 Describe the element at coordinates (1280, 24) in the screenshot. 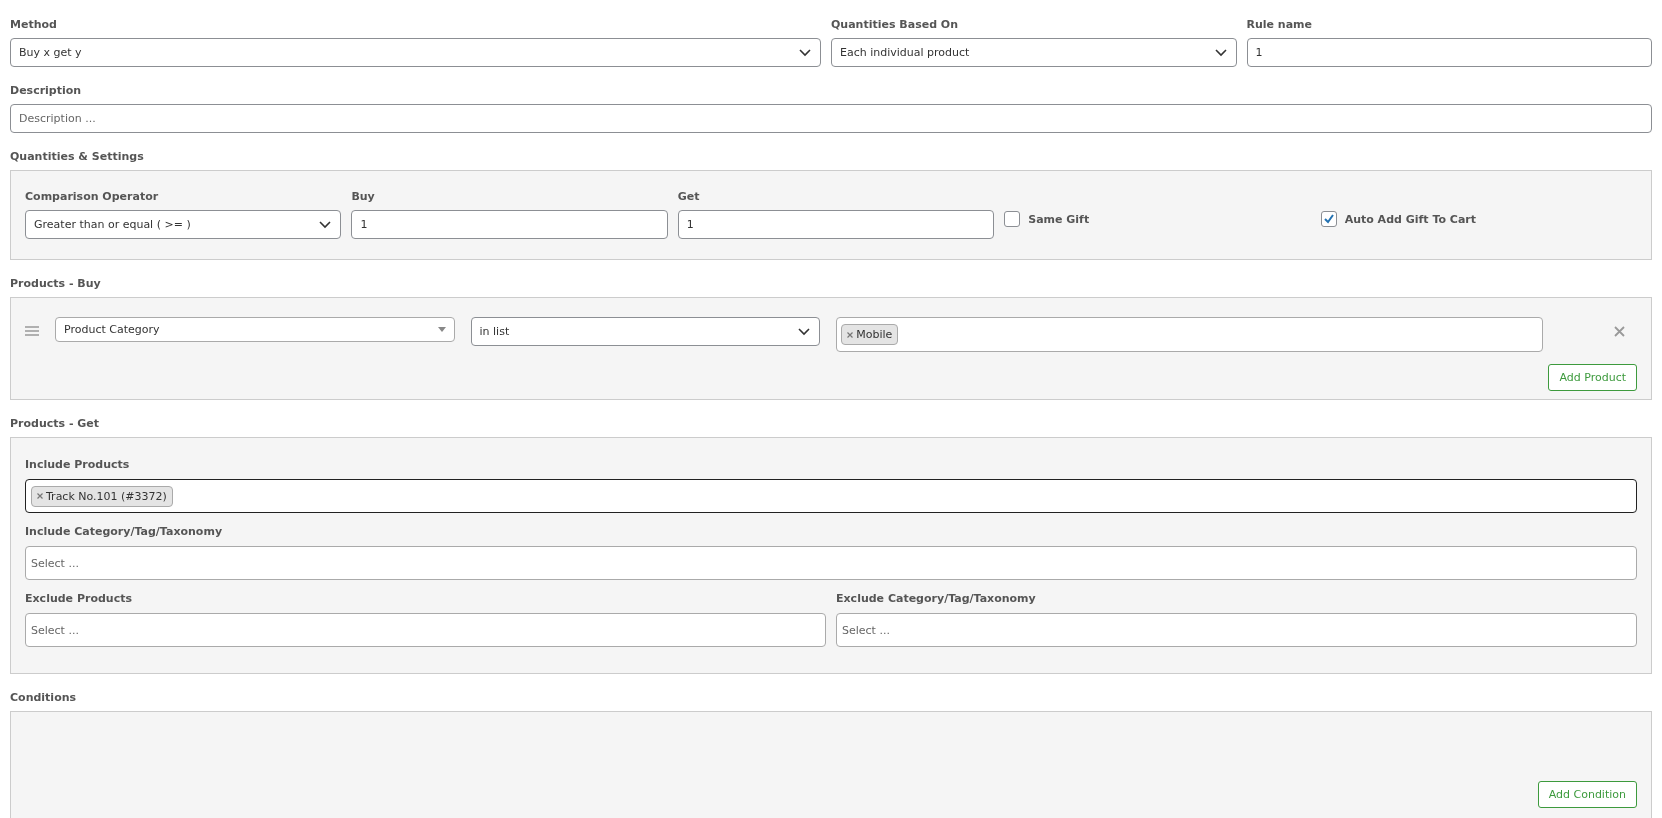

I see `field-label: Rule name` at that location.